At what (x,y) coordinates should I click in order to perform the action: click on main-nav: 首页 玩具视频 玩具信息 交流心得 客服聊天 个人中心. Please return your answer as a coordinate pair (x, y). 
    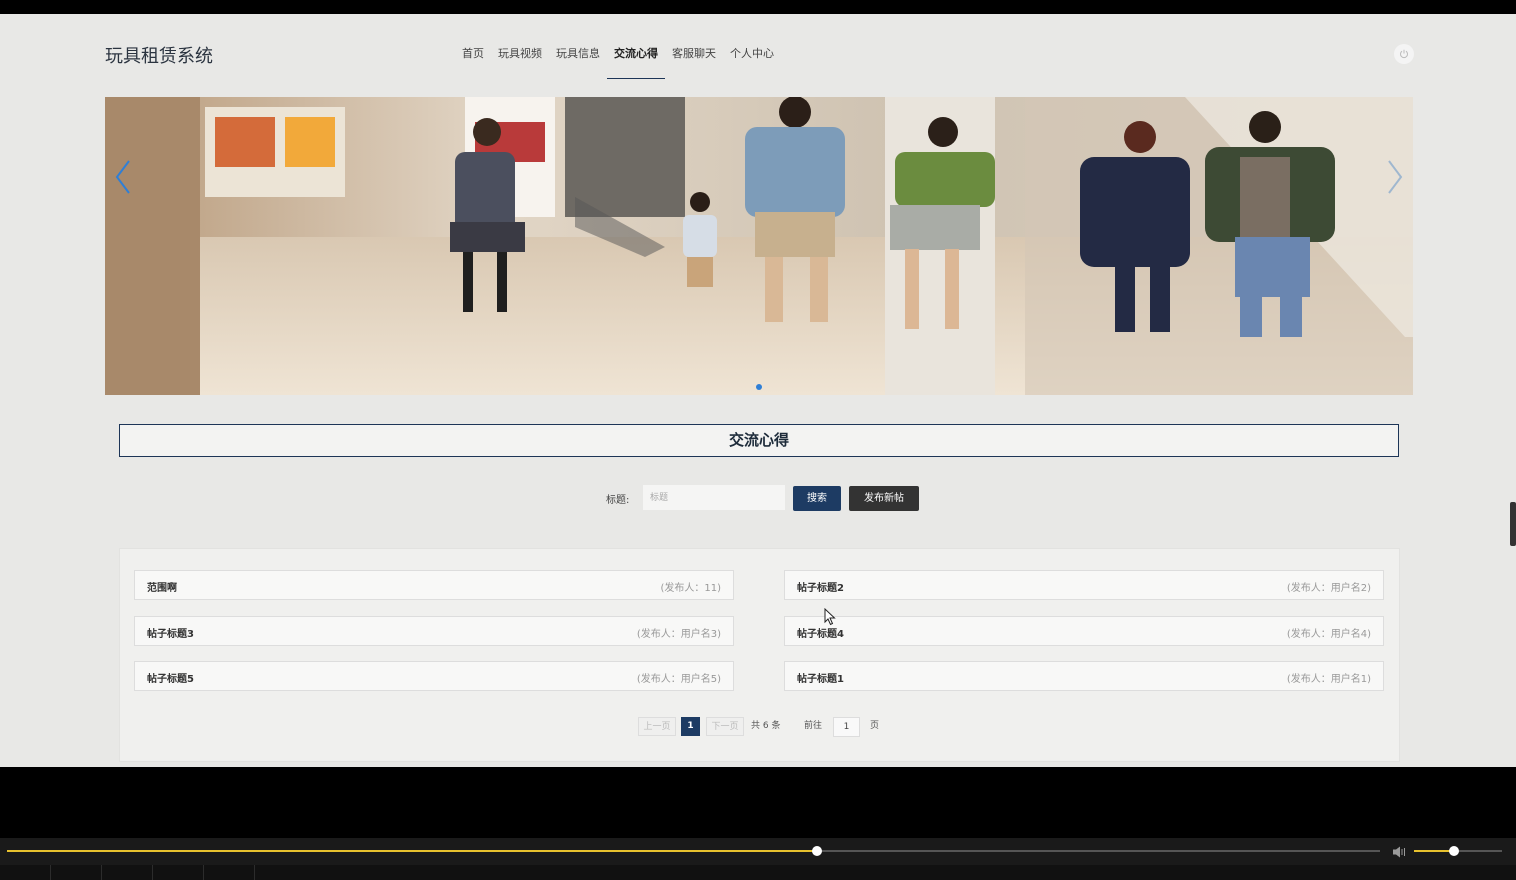
    Looking at the image, I should click on (618, 62).